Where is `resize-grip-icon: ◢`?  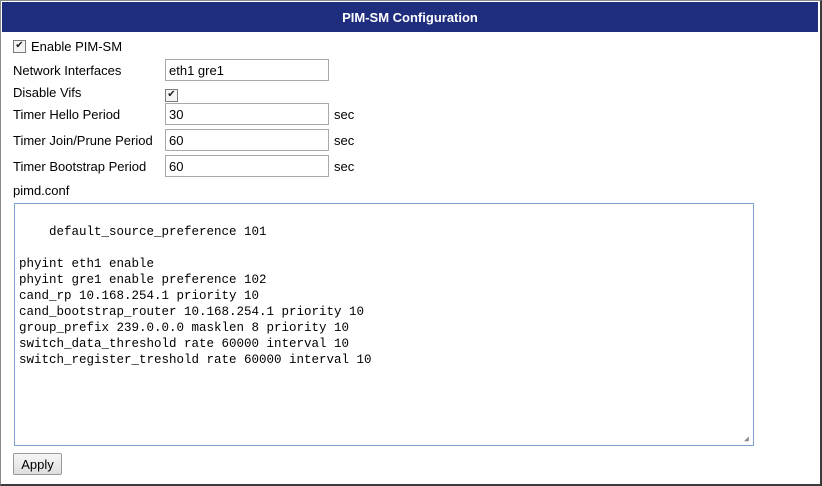 resize-grip-icon: ◢ is located at coordinates (748, 440).